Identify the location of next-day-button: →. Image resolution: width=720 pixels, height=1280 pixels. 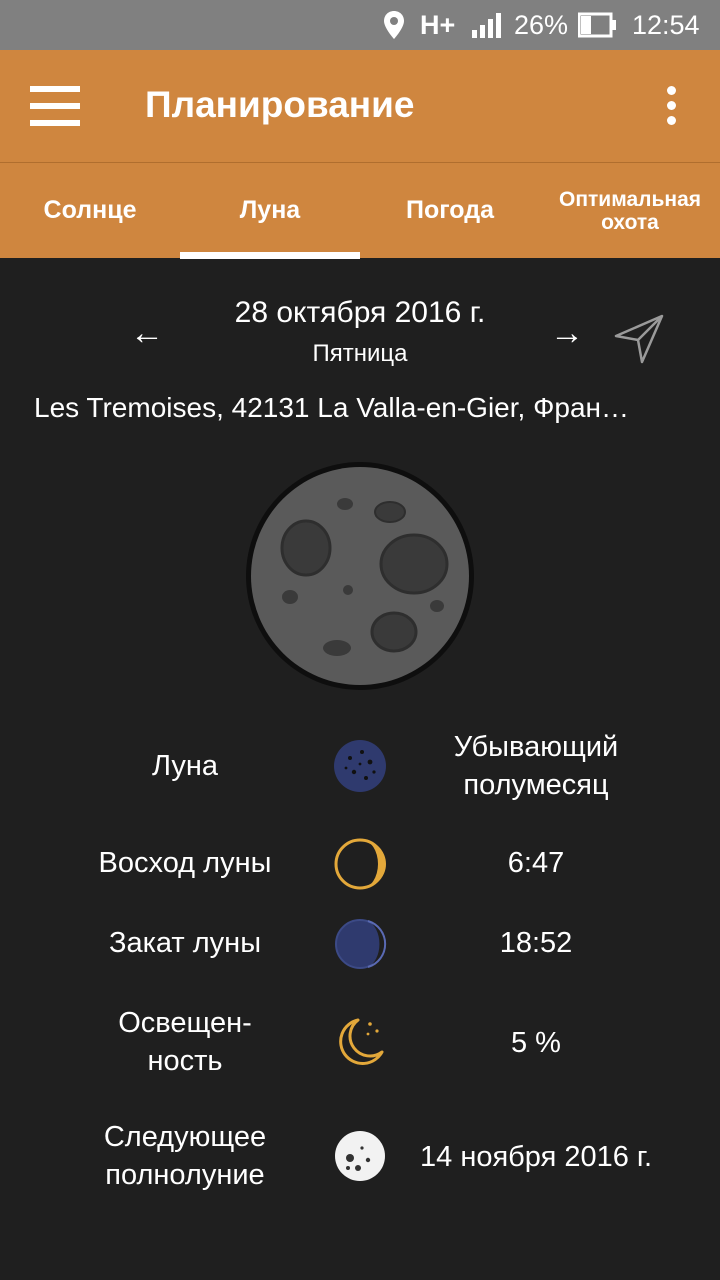
(567, 333).